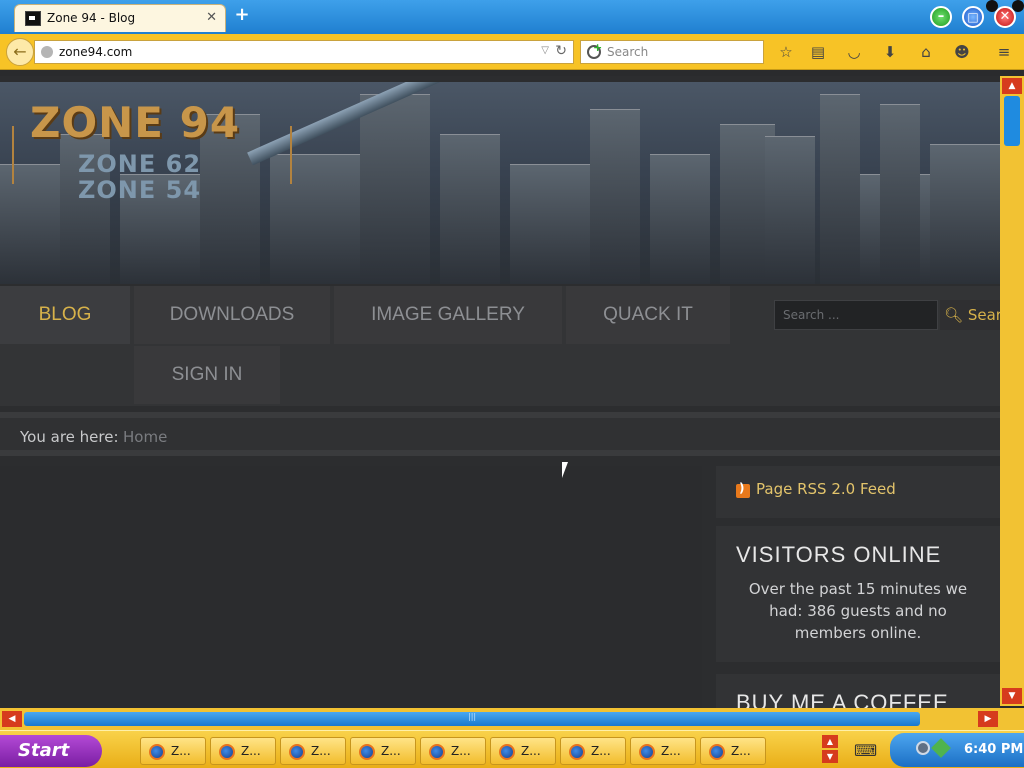 This screenshot has height=768, width=1024. What do you see at coordinates (839, 554) in the screenshot?
I see `visitors-title: VISITORS ONLINE` at bounding box center [839, 554].